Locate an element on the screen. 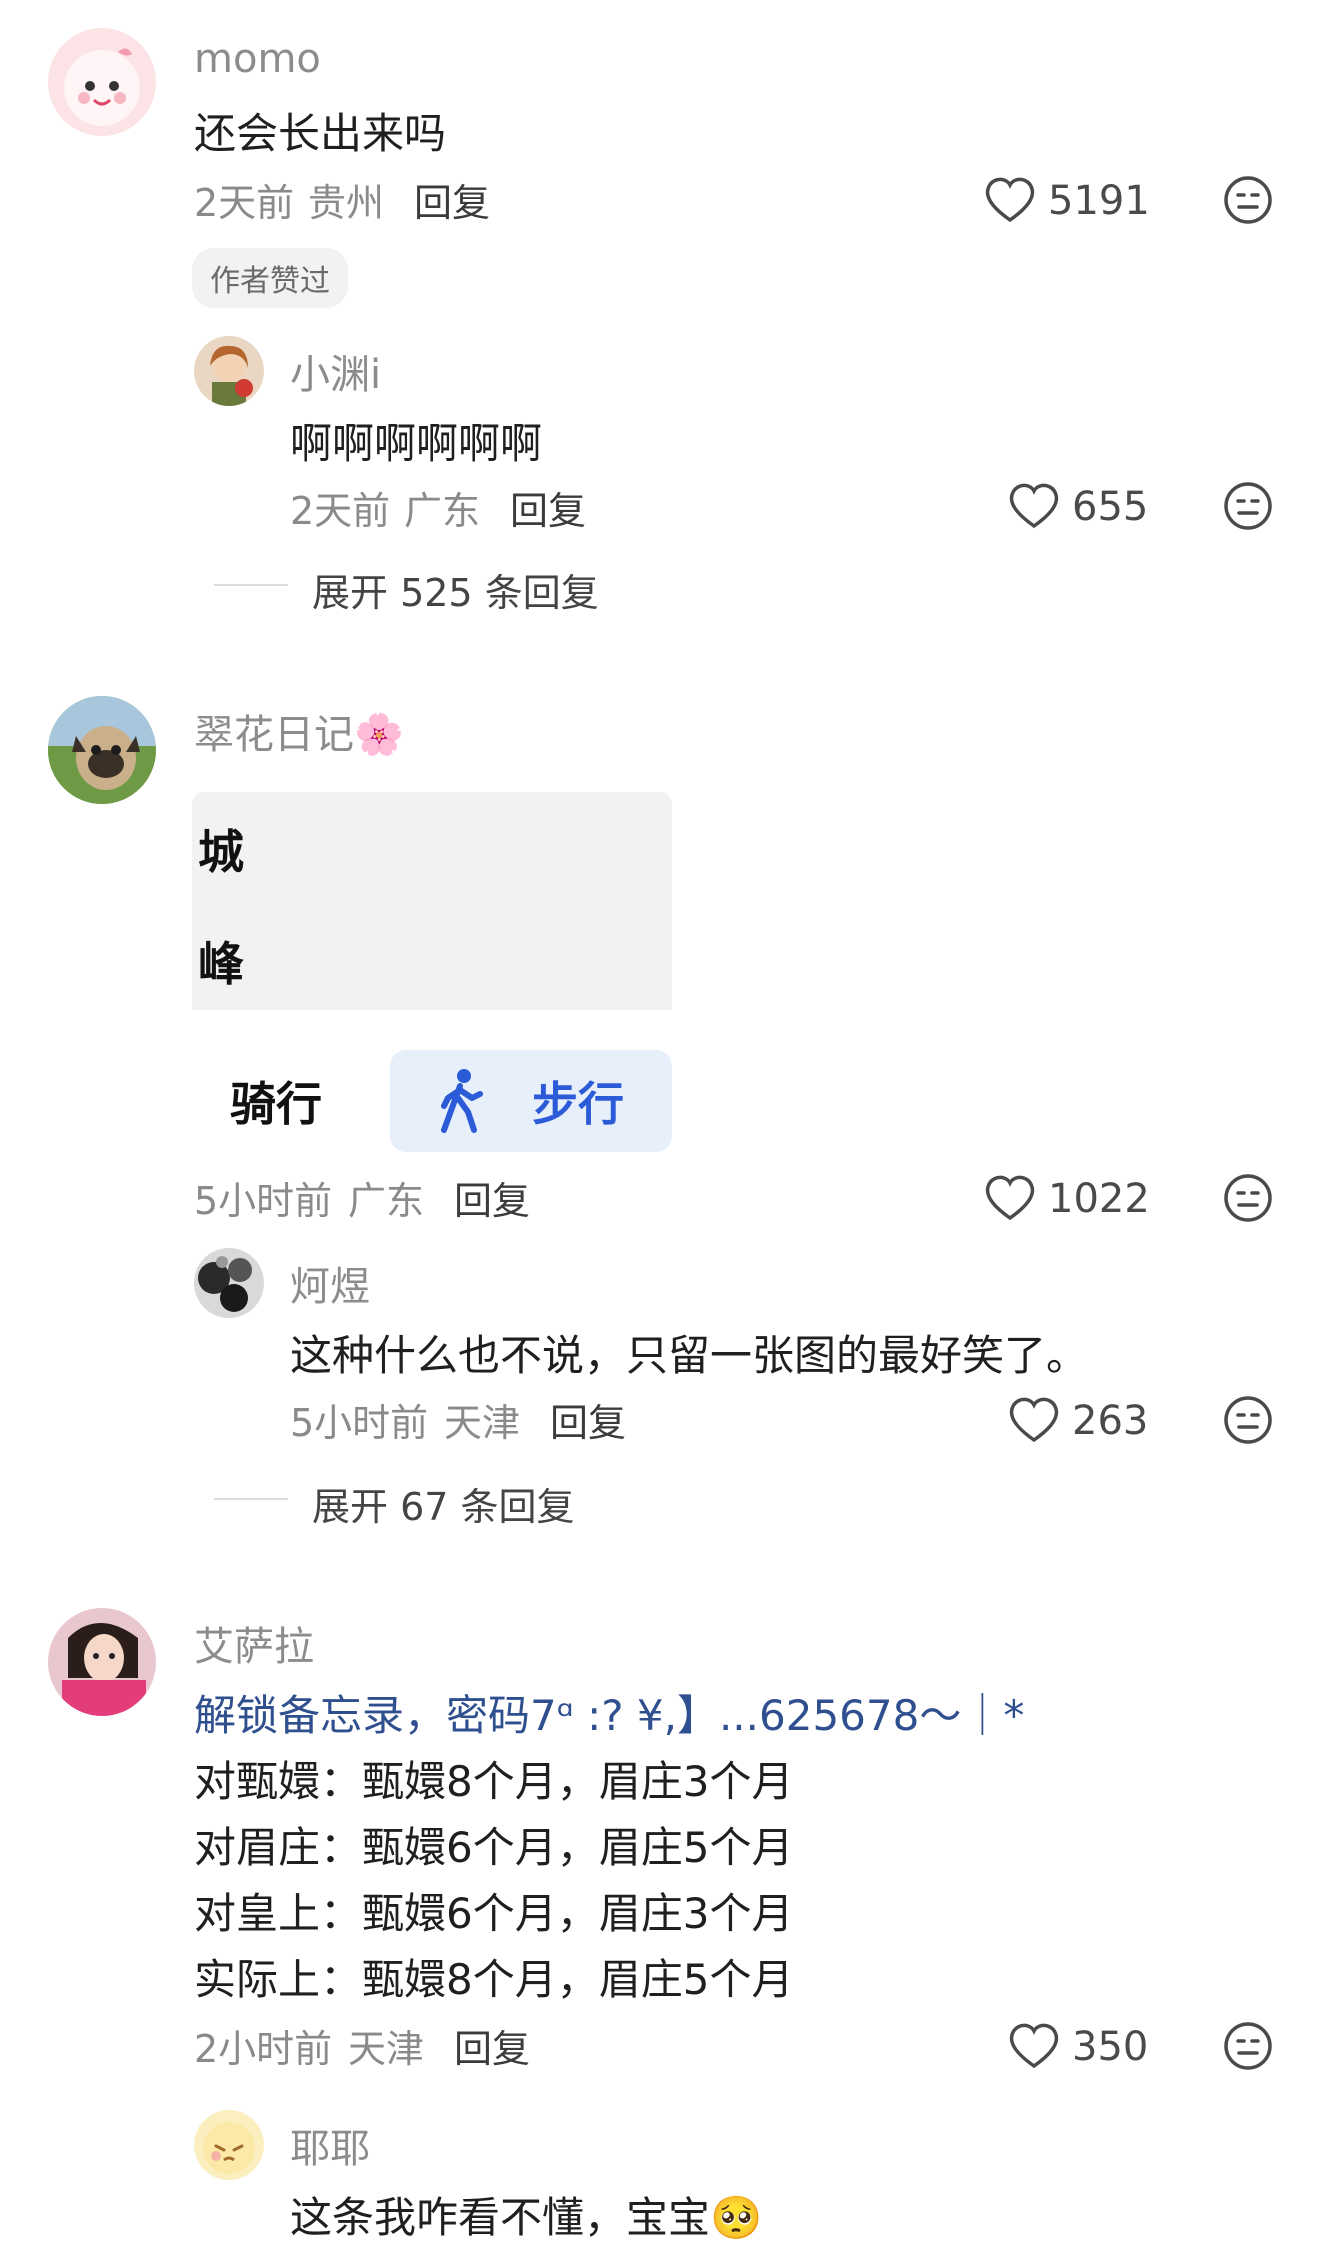 This screenshot has height=2264, width=1320. route-line-1: 城 is located at coordinates (221, 852).